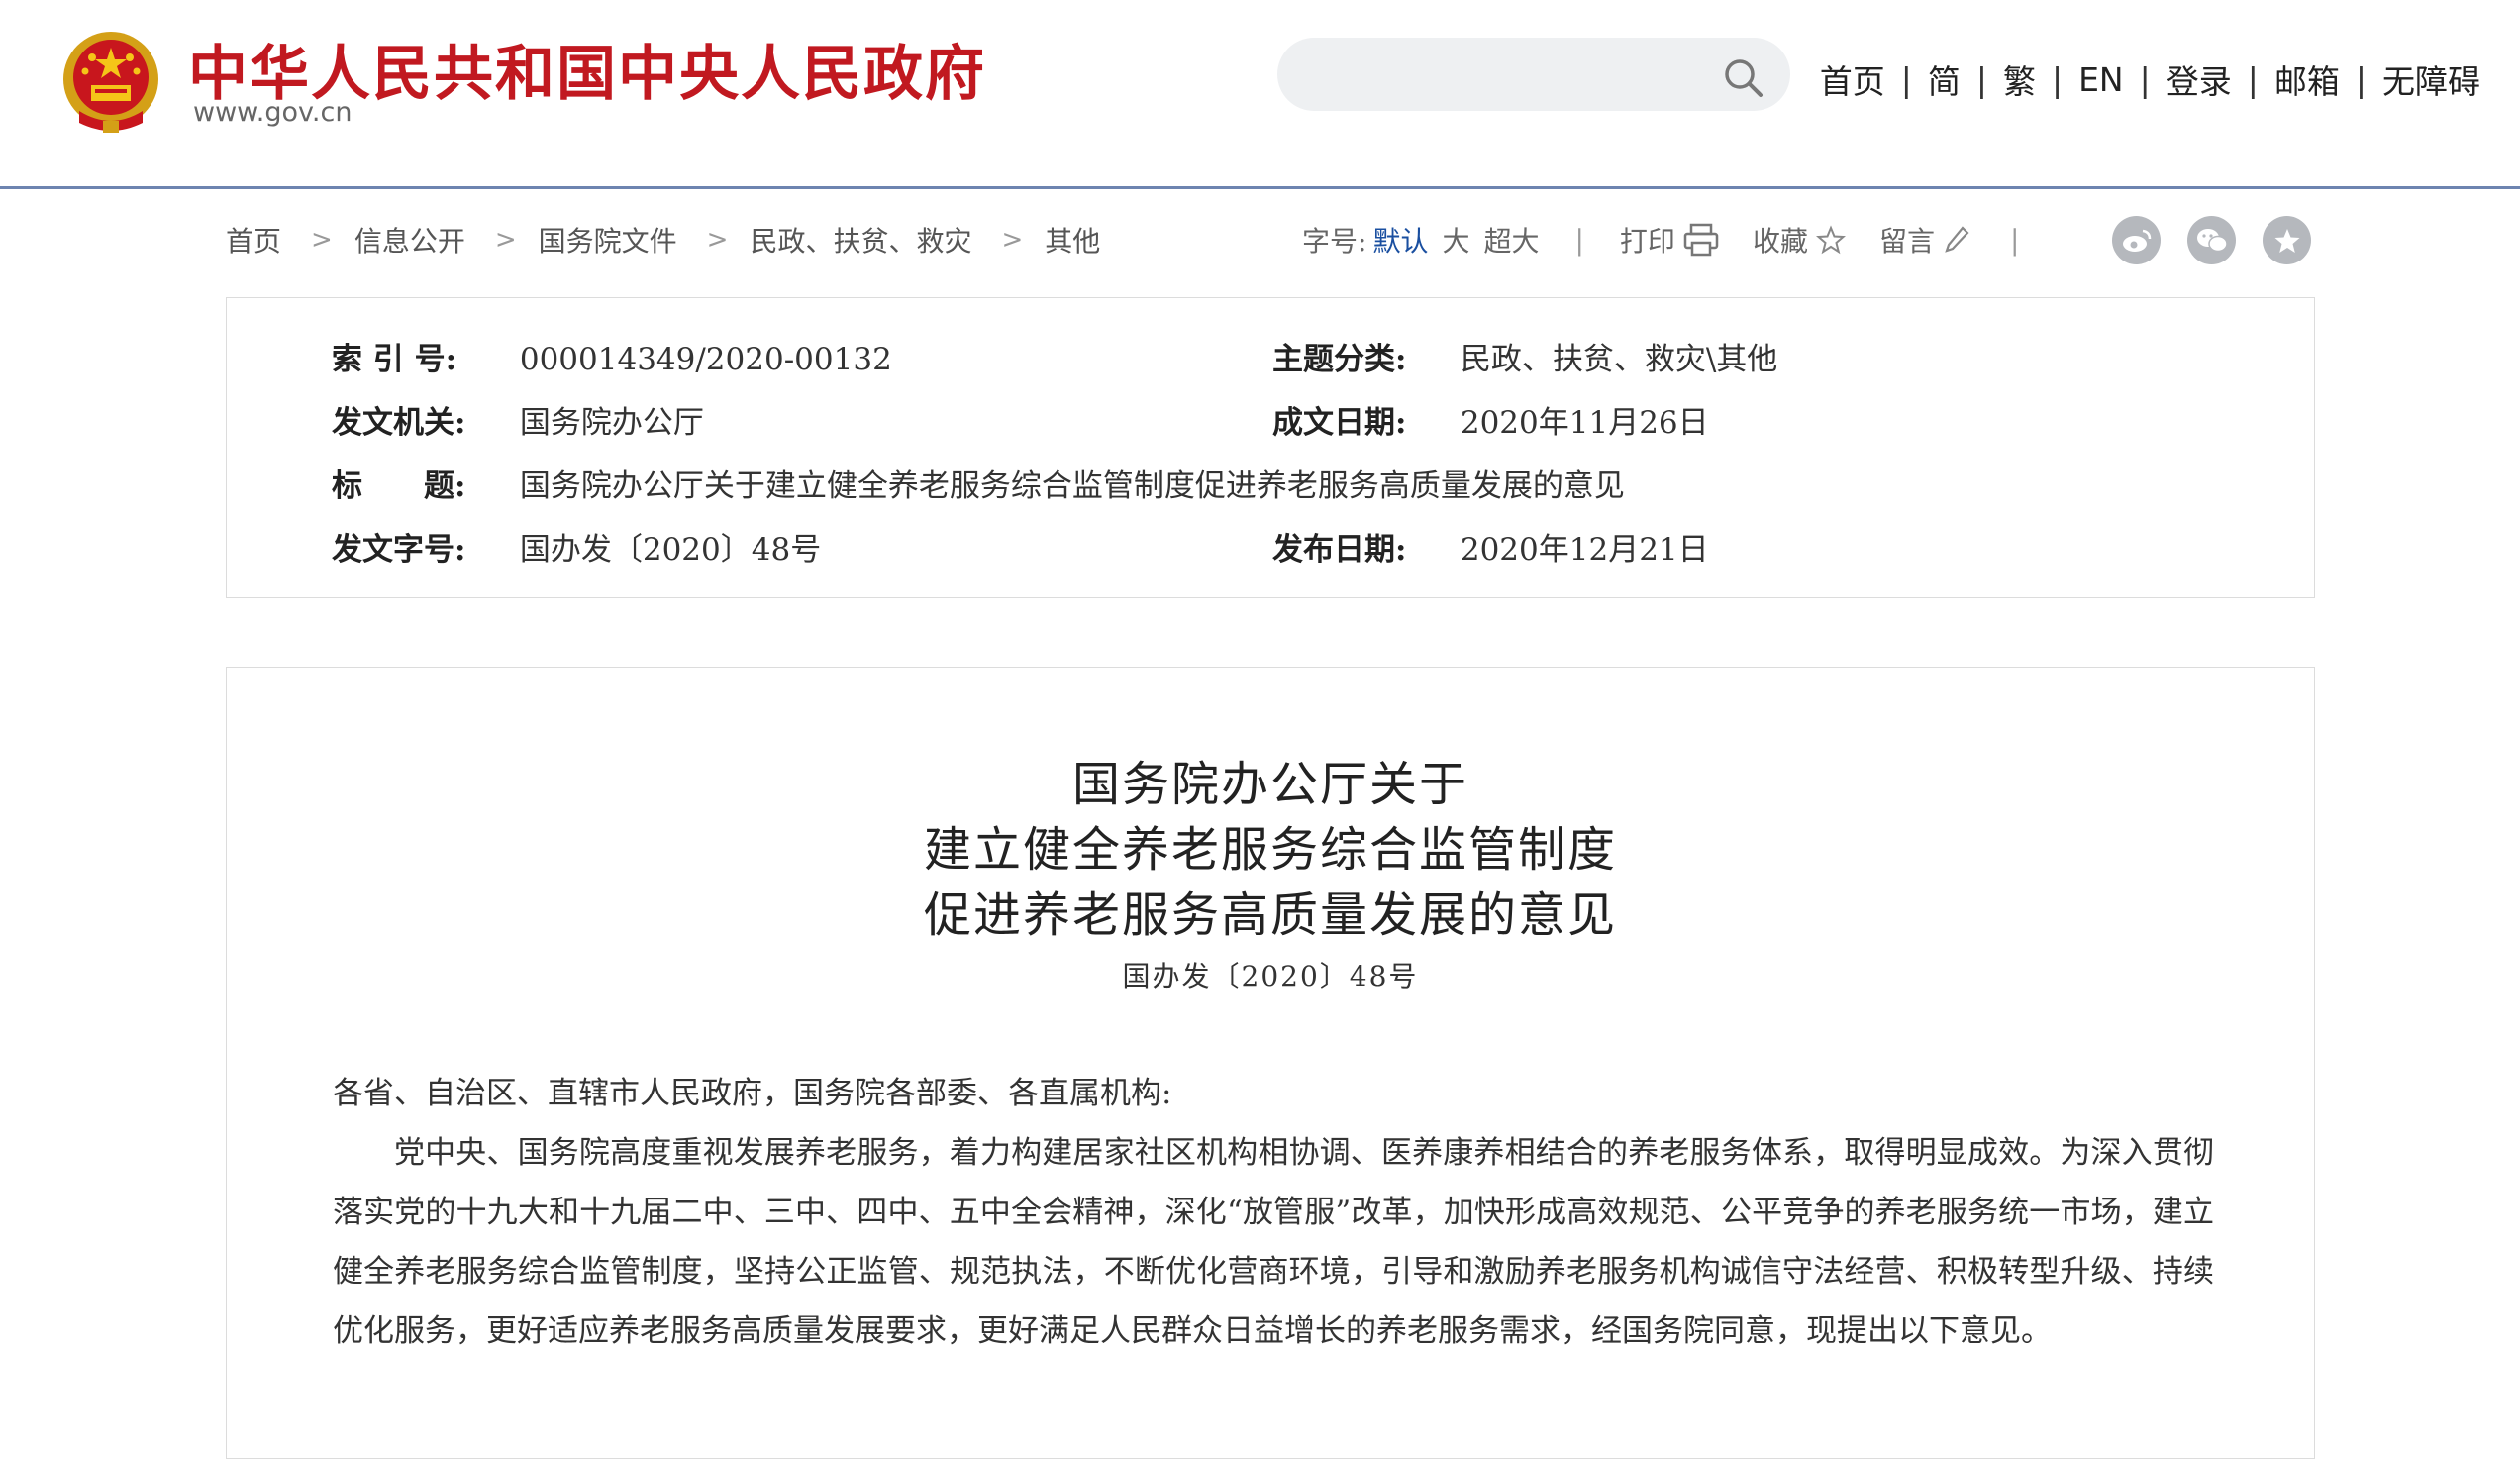 The width and height of the screenshot is (2520, 1459). Describe the element at coordinates (1072, 486) in the screenshot. I see `info-title-value: 国务院办公厅关于建立健全养老服务综合监管制度促进养老服务高质量发展的意见` at that location.